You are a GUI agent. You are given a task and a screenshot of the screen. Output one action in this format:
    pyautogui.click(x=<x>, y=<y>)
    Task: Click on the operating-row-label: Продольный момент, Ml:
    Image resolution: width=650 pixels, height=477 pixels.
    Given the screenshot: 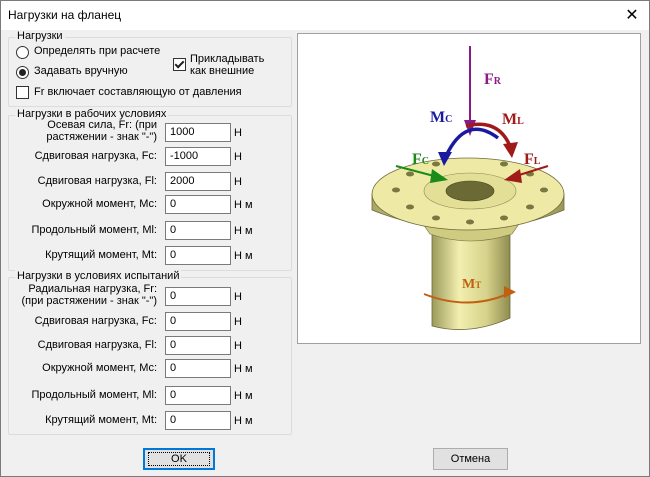 What is the action you would take?
    pyautogui.click(x=94, y=230)
    